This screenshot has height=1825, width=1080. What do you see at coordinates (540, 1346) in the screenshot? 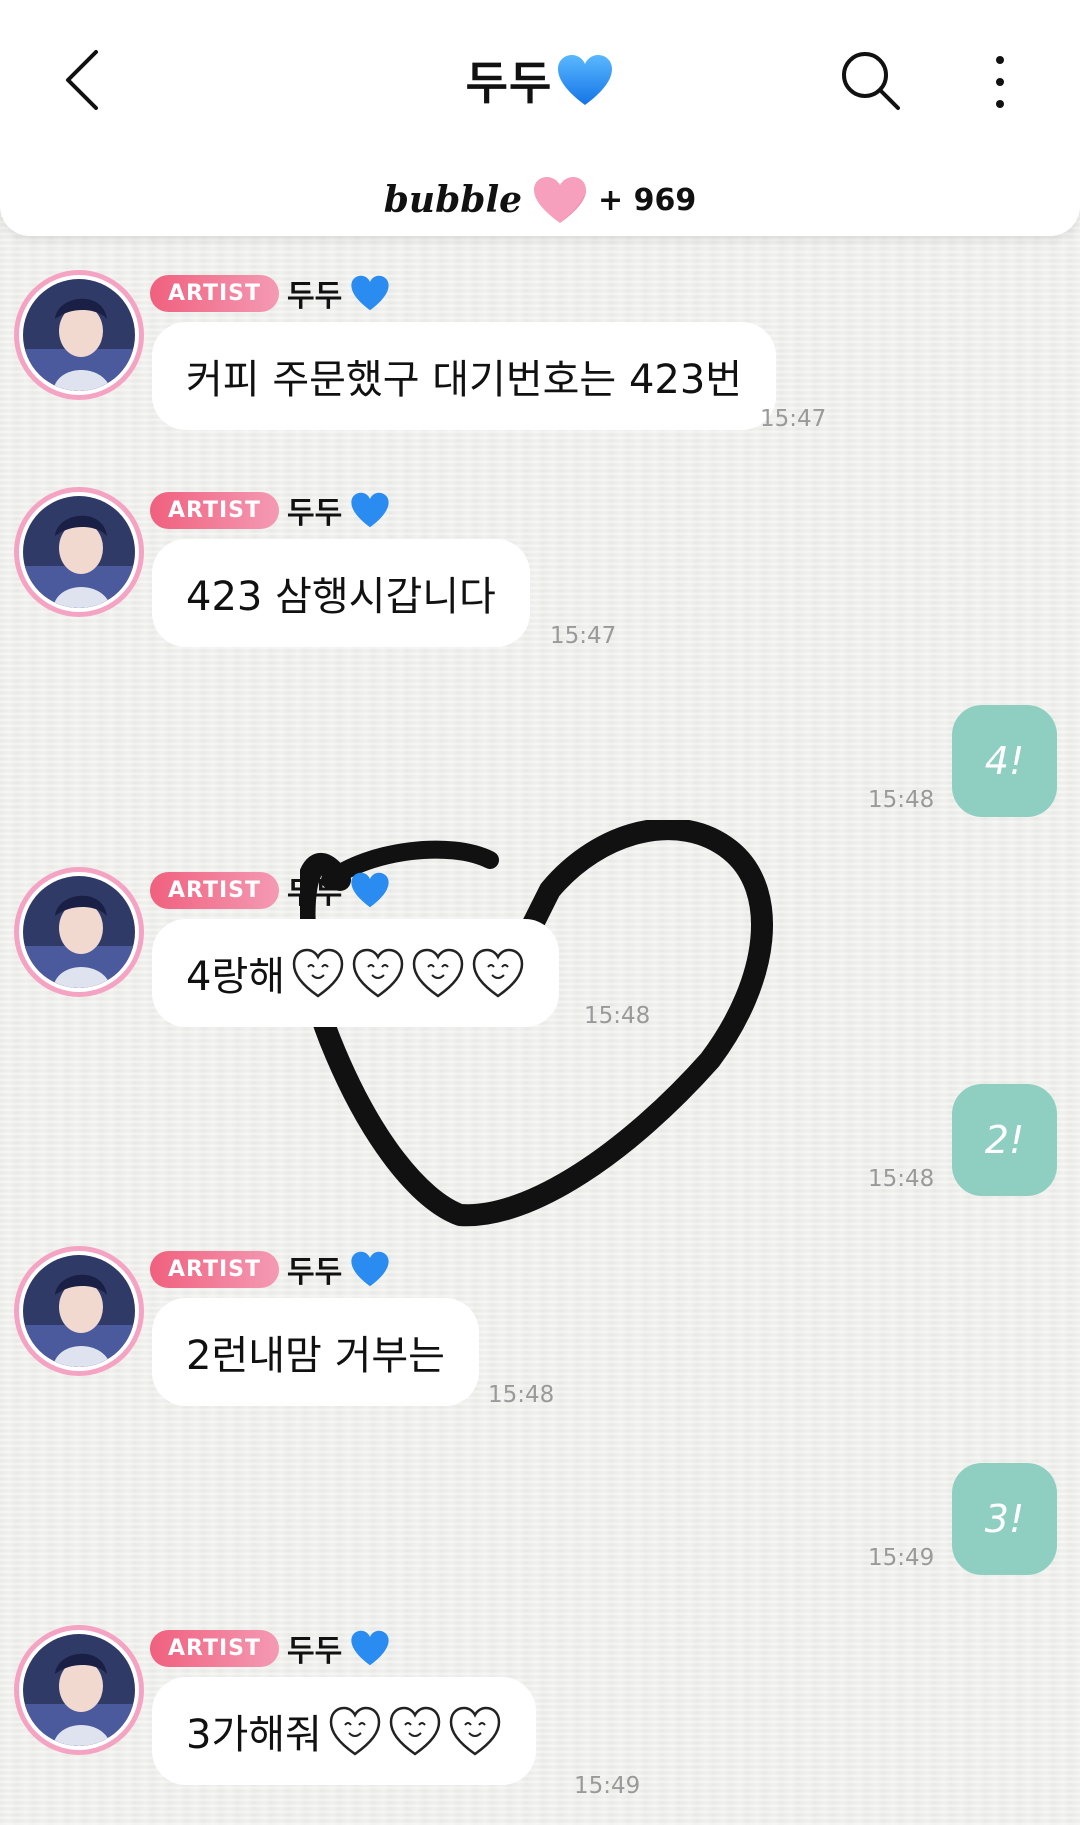
I see `message-row: ARTIST 두두 2런내맘 거부는 15:48` at bounding box center [540, 1346].